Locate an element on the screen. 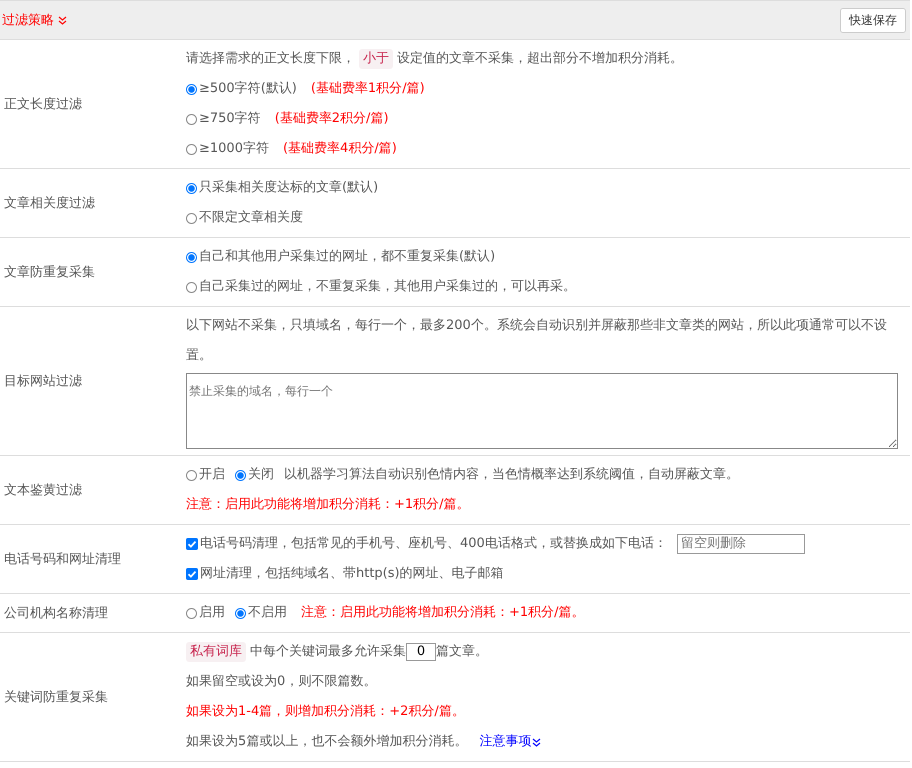 The image size is (912, 768). setting-label: 文本鉴黄过滤 is located at coordinates (43, 491).